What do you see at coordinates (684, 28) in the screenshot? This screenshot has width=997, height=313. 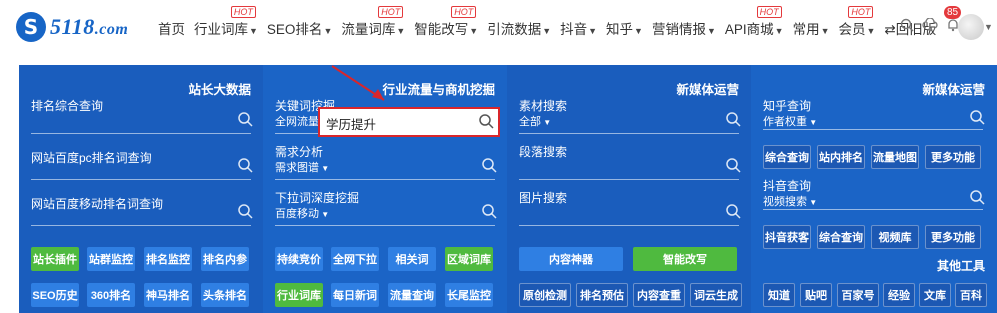 I see `nav-item: 营销情报▼` at bounding box center [684, 28].